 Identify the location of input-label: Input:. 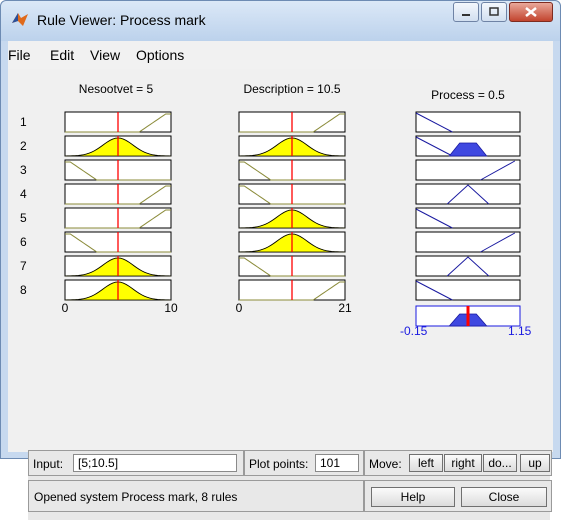
(48, 464).